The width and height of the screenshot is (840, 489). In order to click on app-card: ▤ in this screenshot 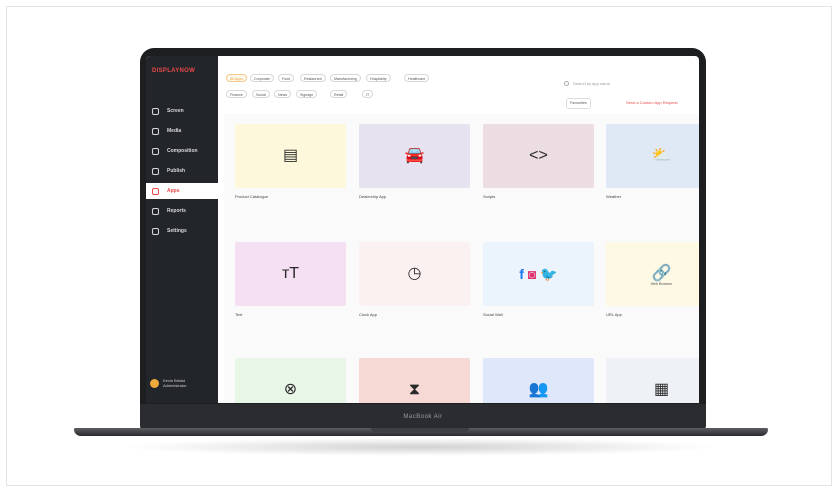, I will do `click(290, 156)`.